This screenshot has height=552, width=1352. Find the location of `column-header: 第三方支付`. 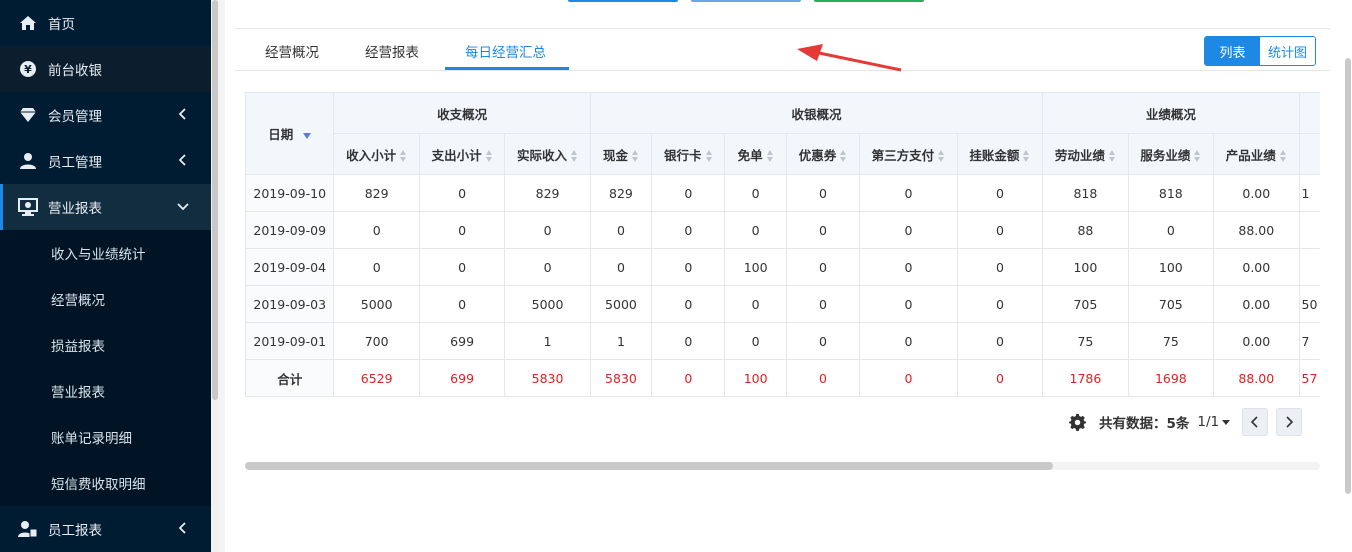

column-header: 第三方支付 is located at coordinates (908, 154).